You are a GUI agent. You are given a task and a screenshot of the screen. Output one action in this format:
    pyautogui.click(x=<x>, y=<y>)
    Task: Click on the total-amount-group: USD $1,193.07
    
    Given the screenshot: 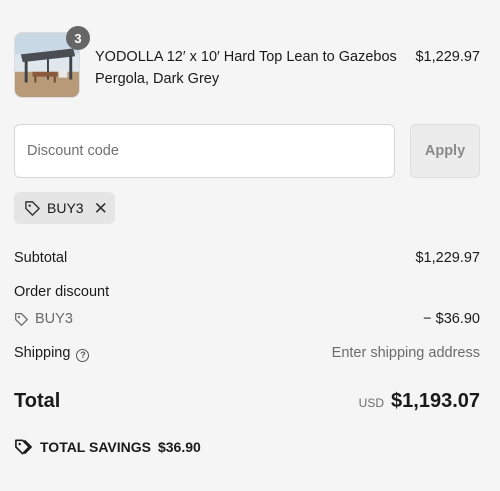 What is the action you would take?
    pyautogui.click(x=419, y=401)
    